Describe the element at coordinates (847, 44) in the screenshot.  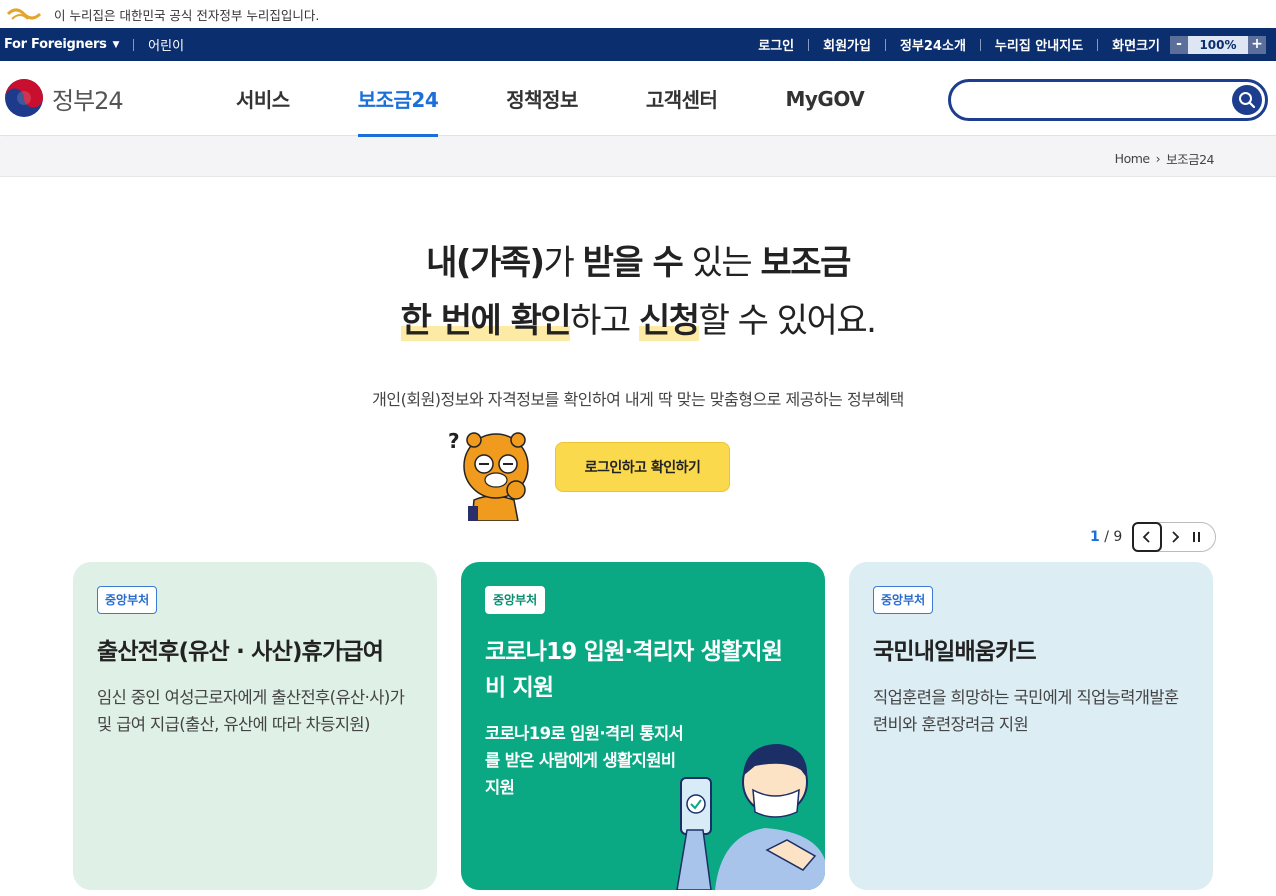
I see `signup-link: 회원가입` at that location.